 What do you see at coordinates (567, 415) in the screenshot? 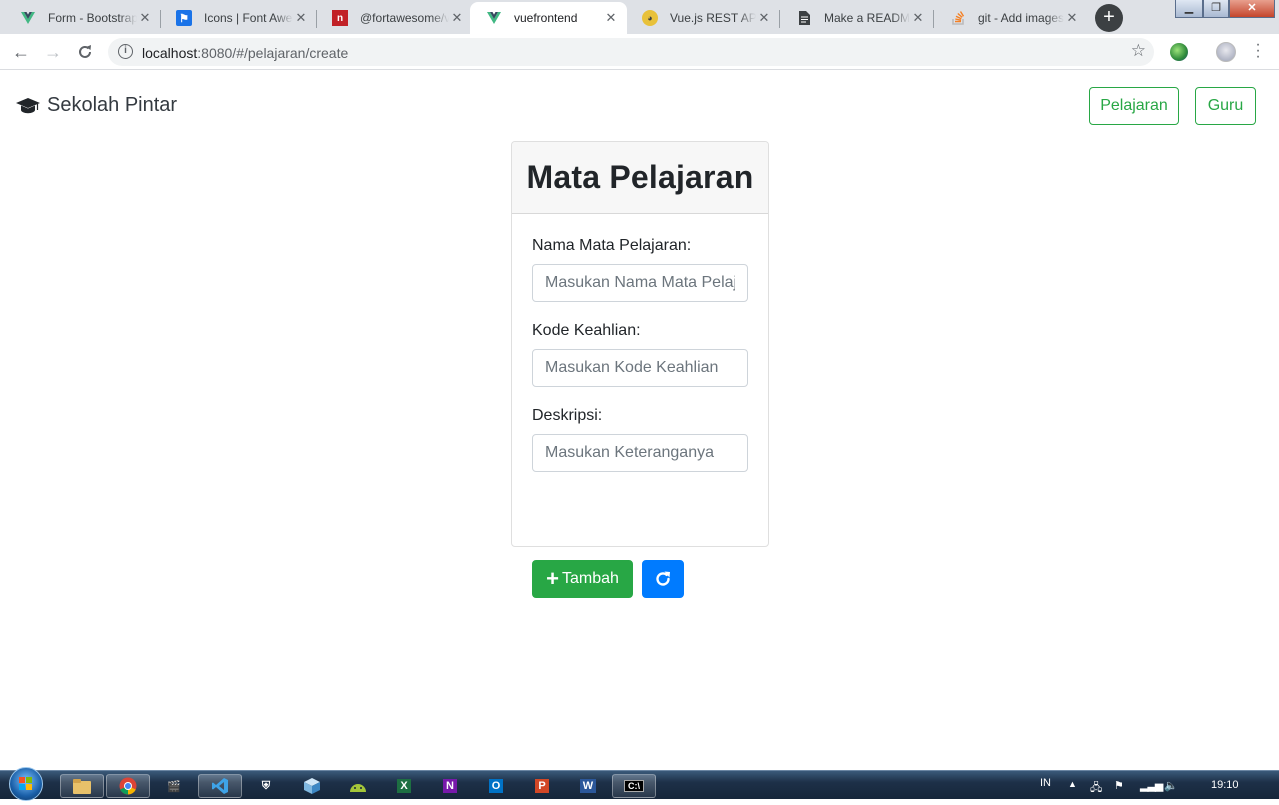
I see `deskripsi-label: Deskripsi:` at bounding box center [567, 415].